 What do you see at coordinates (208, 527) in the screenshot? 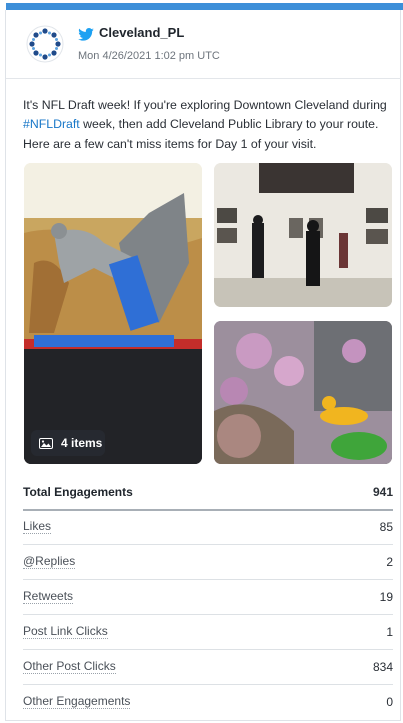
I see `metric-row-likes: Likes 85` at bounding box center [208, 527].